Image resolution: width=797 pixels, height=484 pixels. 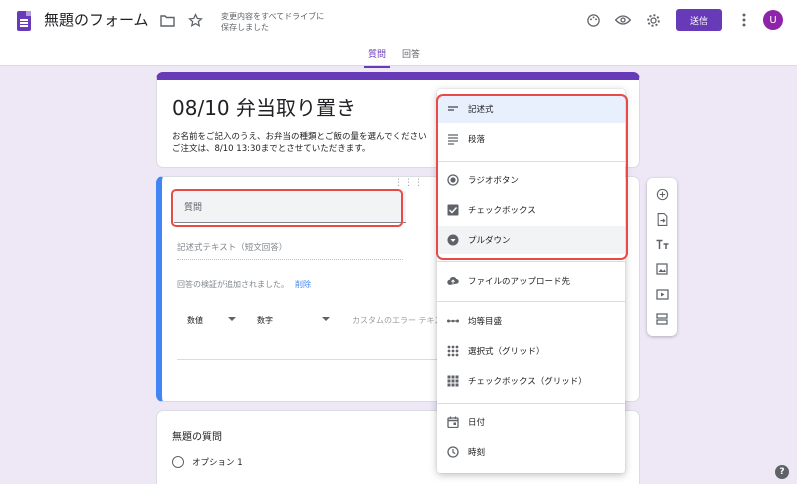 I want to click on add-video-icon, so click(x=662, y=294).